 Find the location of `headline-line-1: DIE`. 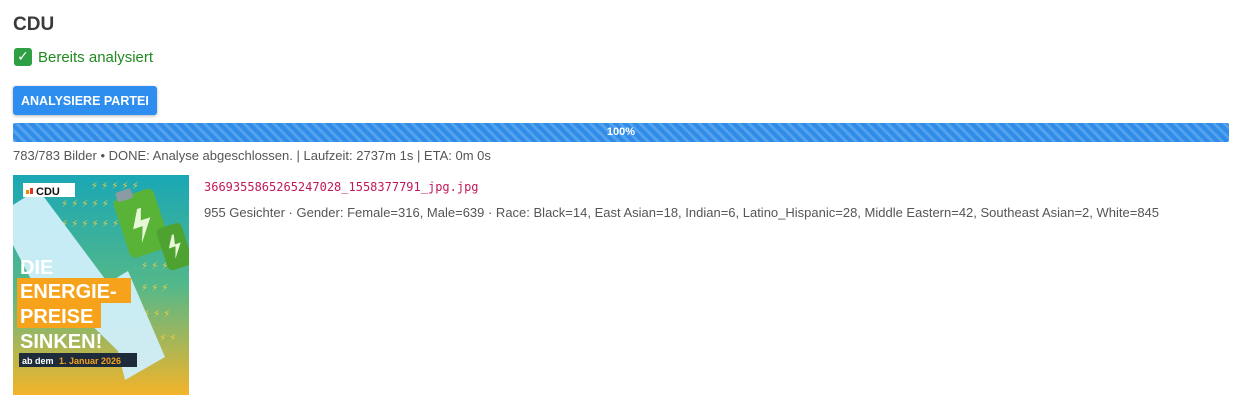

headline-line-1: DIE is located at coordinates (36, 268).